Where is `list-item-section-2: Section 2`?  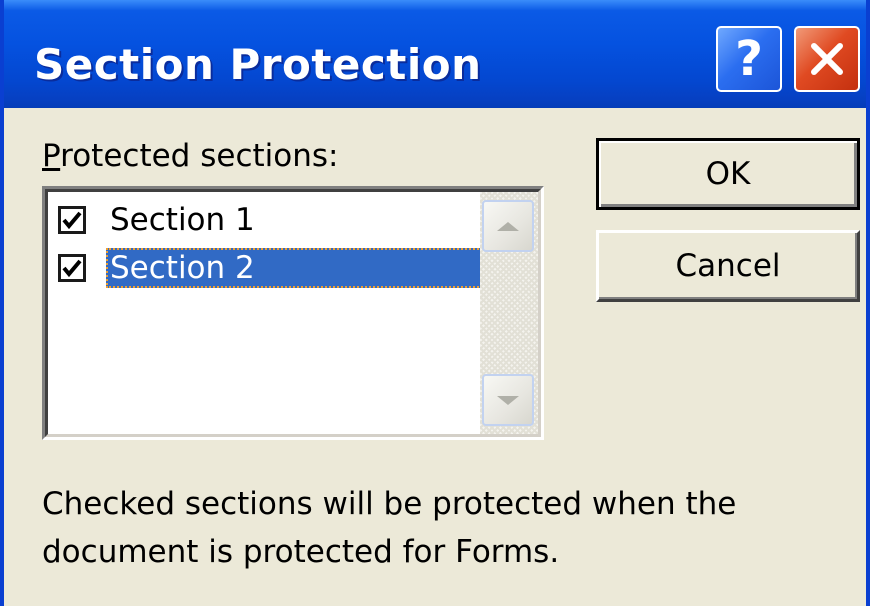
list-item-section-2: Section 2 is located at coordinates (267, 268).